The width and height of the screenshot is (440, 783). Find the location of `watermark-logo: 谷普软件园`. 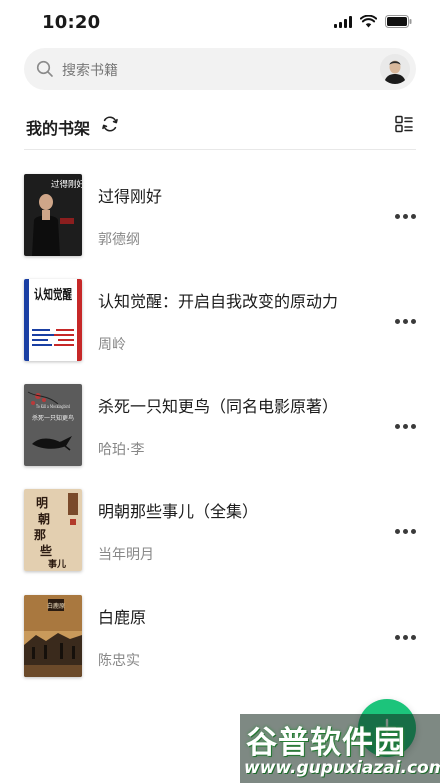

watermark-logo: 谷普软件园 is located at coordinates (326, 743).